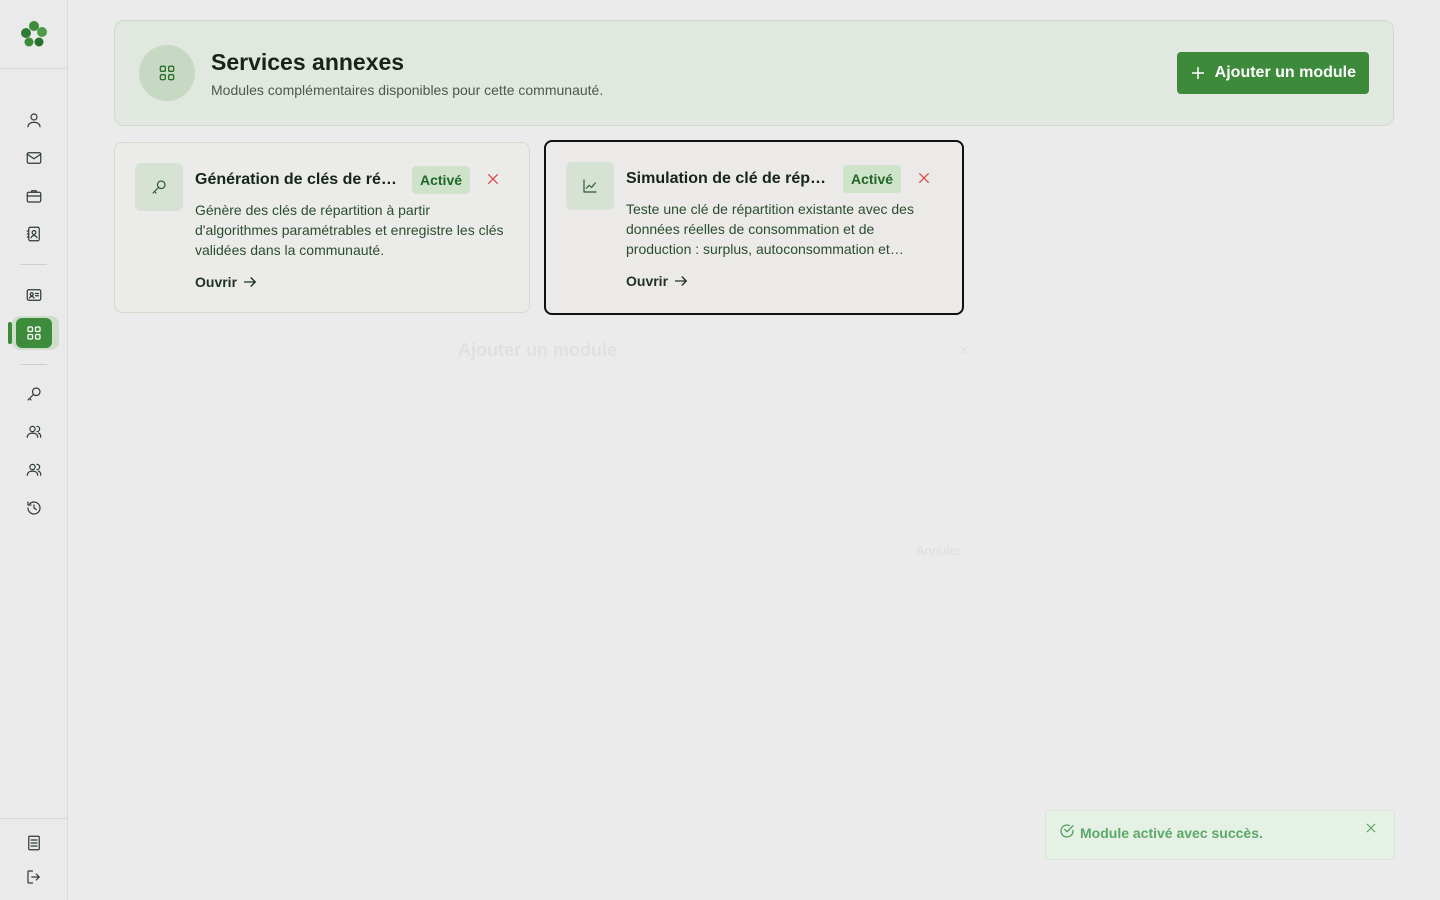  I want to click on toast-close-button, so click(1371, 828).